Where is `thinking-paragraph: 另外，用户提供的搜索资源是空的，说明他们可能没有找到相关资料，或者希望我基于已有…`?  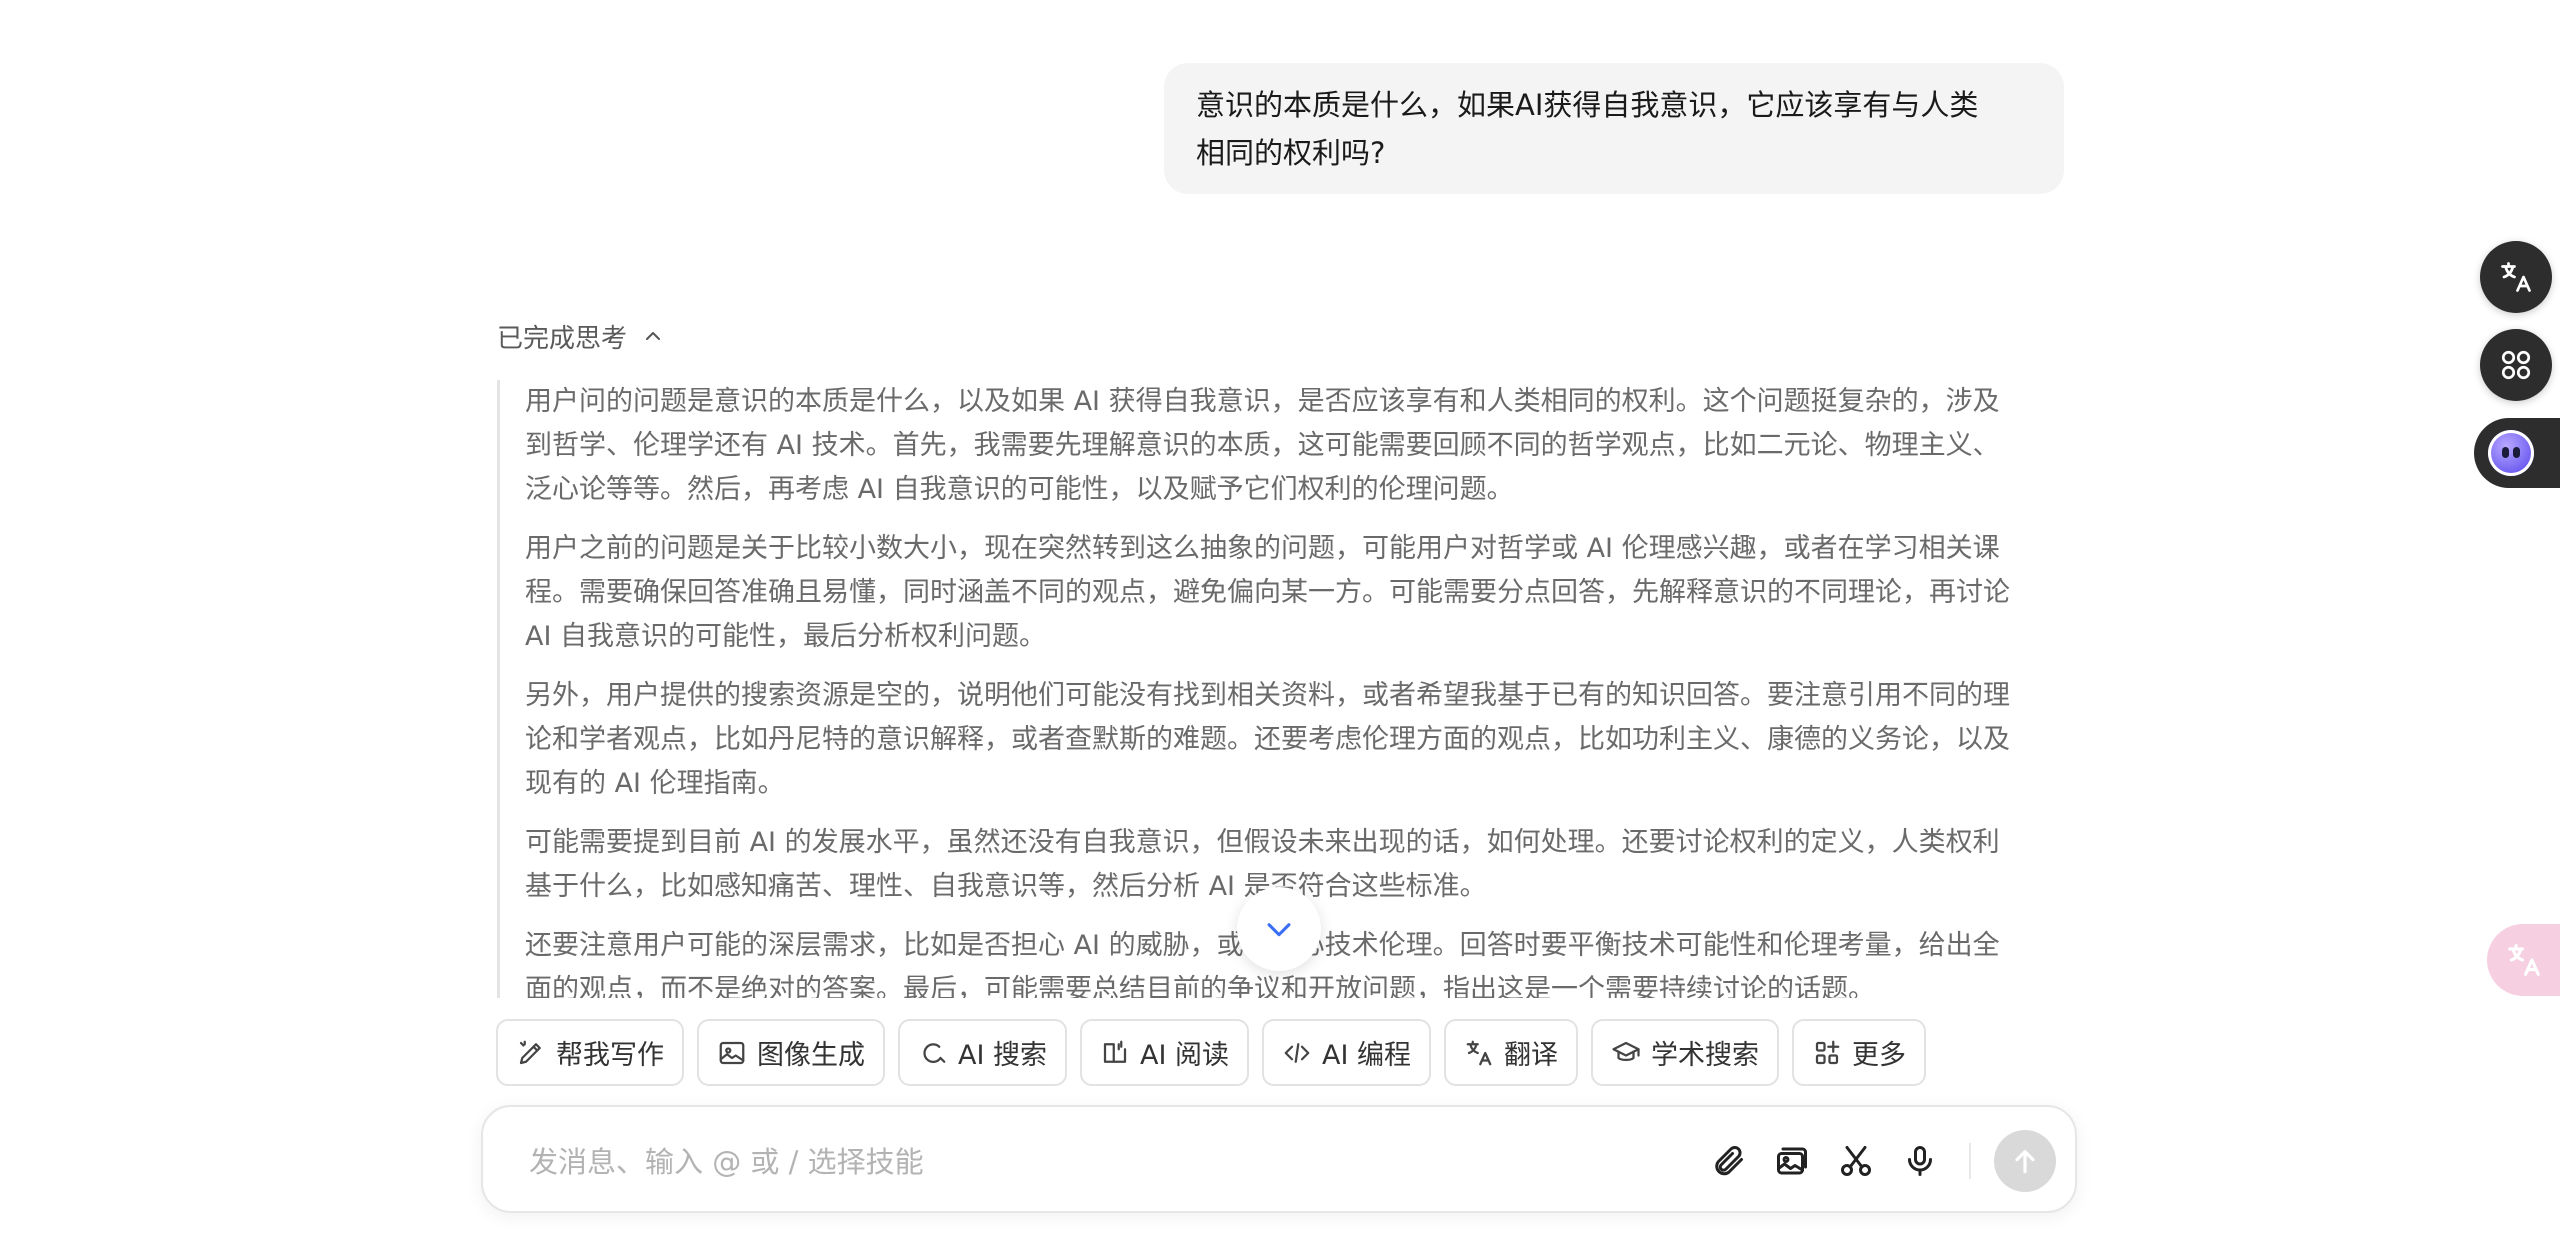 thinking-paragraph: 另外，用户提供的搜索资源是空的，说明他们可能没有找到相关资料，或者希望我基于已有… is located at coordinates (1296, 740).